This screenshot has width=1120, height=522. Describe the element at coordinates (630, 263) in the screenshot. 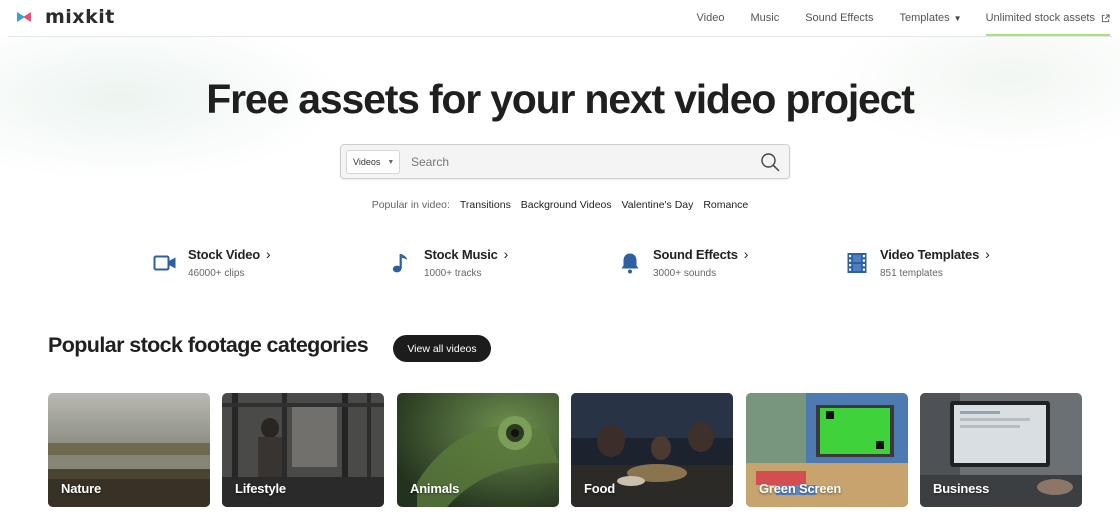

I see `bell-icon` at that location.